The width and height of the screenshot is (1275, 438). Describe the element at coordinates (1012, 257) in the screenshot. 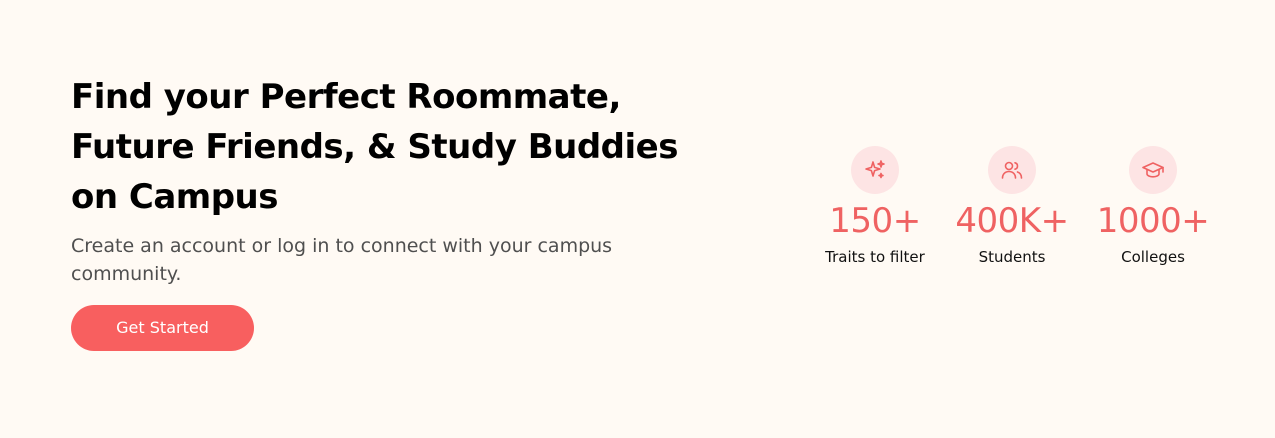

I see `stat-label: Students` at that location.